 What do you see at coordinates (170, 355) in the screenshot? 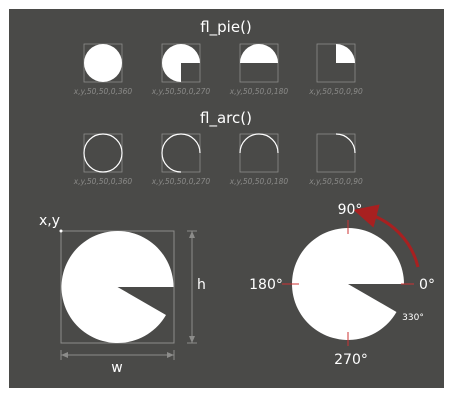
I see `width-arrow-right` at bounding box center [170, 355].